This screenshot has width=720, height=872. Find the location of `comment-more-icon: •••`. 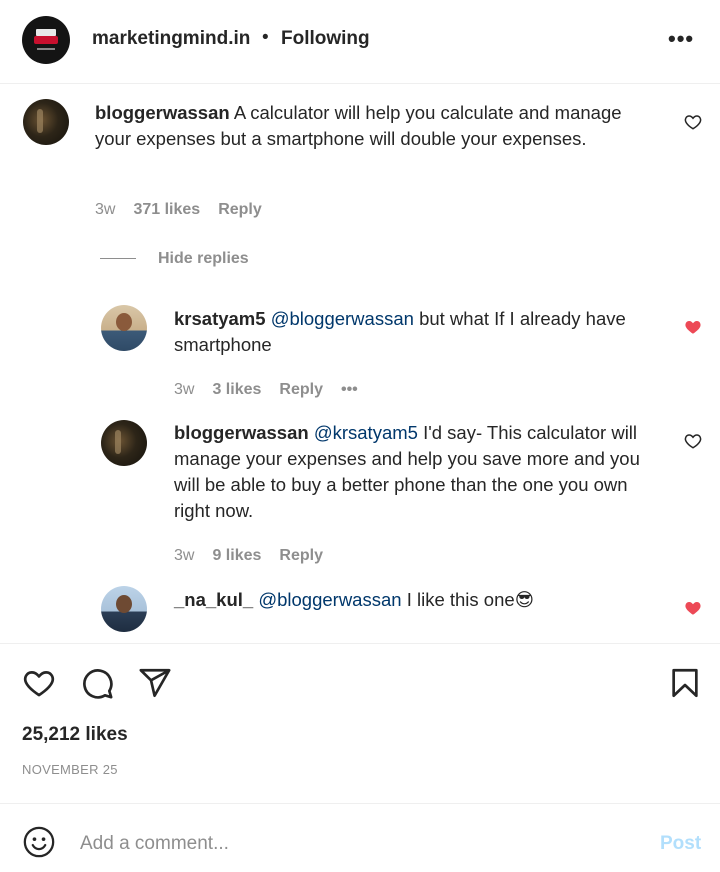

comment-more-icon: ••• is located at coordinates (349, 389).